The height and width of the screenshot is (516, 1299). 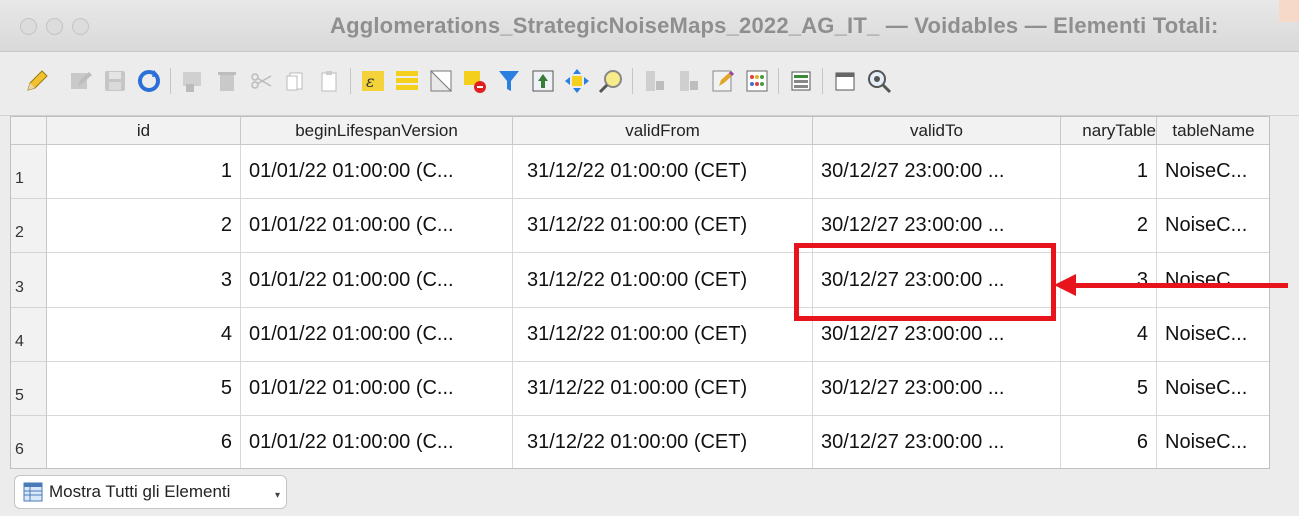 I want to click on multi-edit-icon, so click(x=81, y=81).